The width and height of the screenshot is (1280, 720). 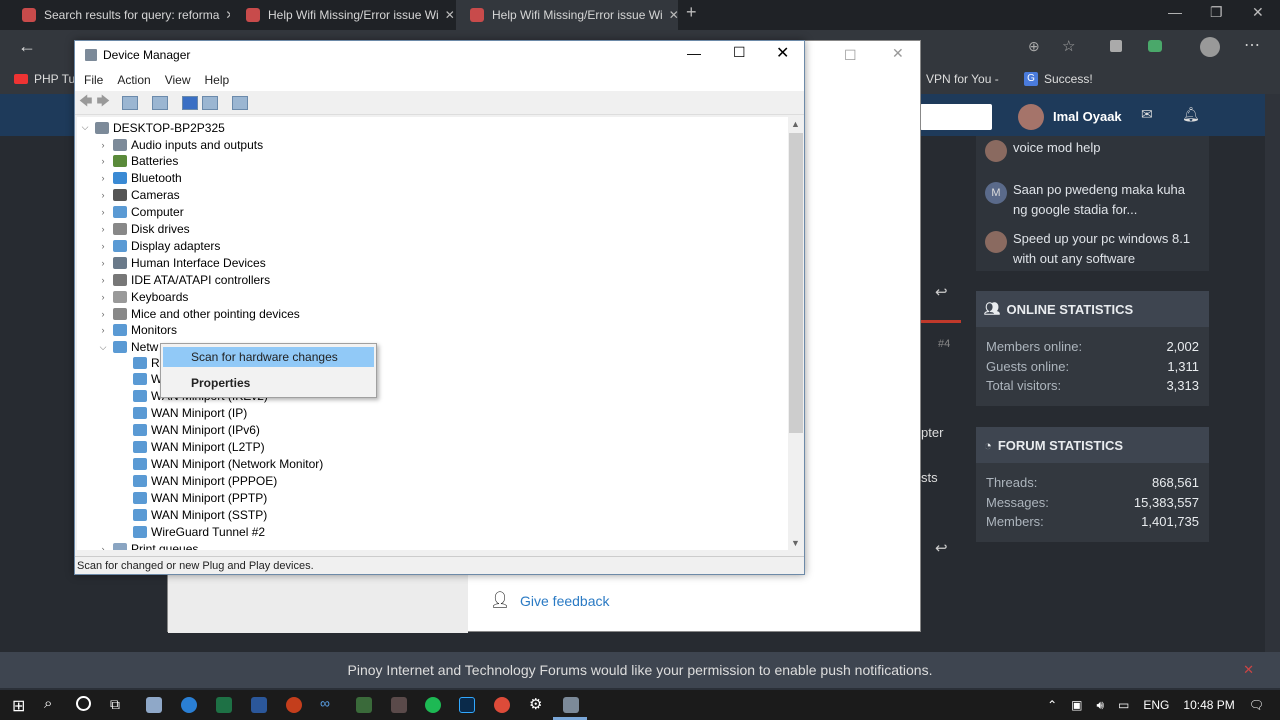 I want to click on task-view-icon: ⧉, so click(x=115, y=704).